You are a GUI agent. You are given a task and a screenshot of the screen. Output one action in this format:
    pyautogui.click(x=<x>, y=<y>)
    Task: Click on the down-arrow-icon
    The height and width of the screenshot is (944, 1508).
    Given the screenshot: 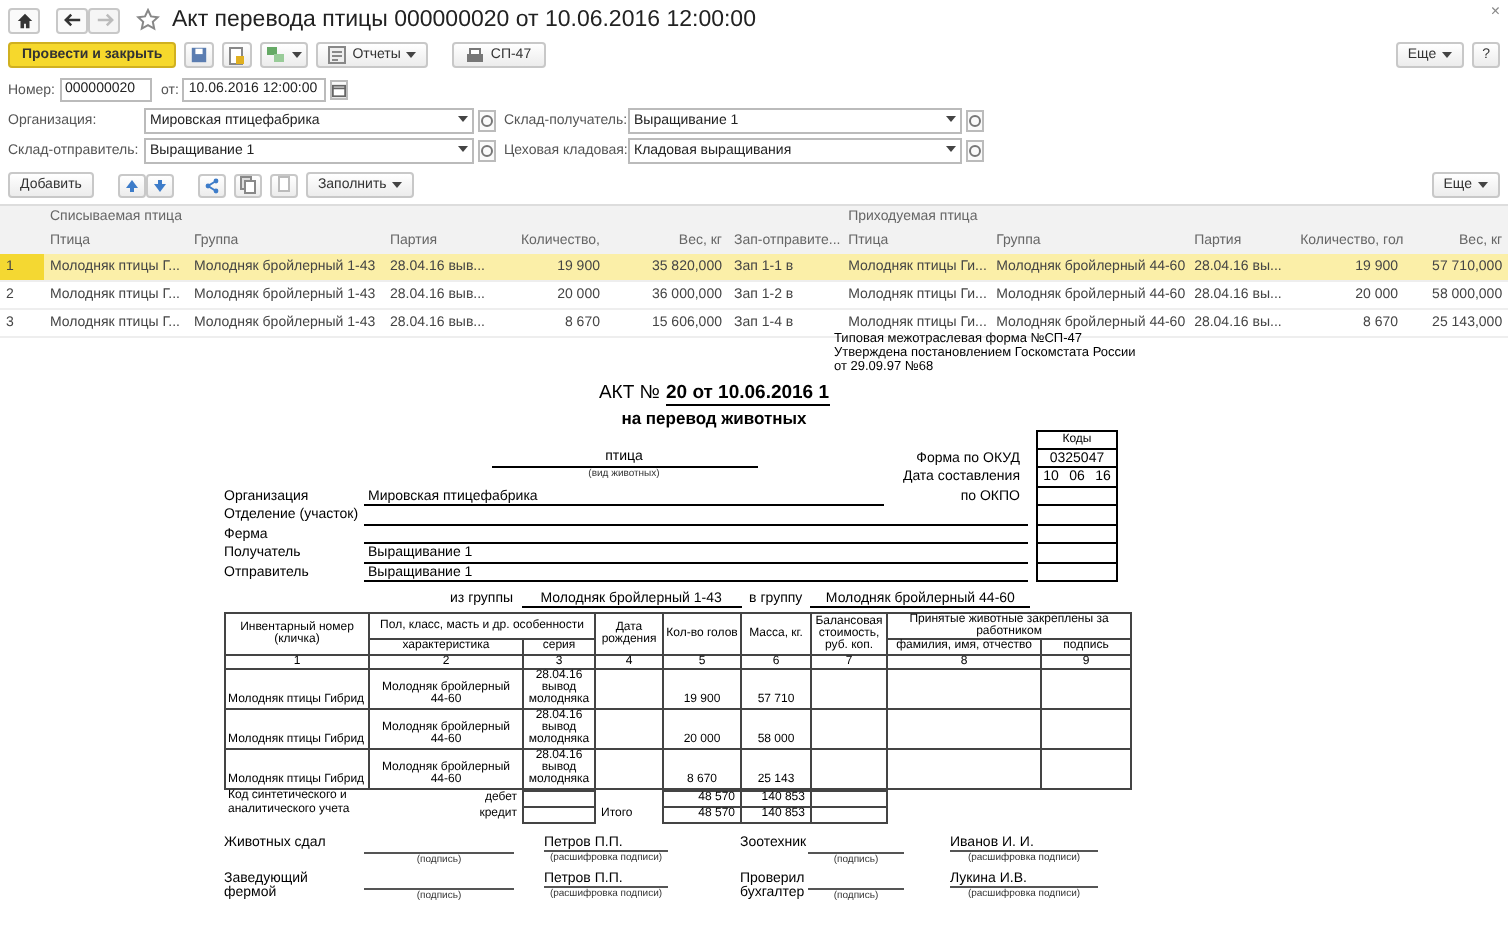 What is the action you would take?
    pyautogui.click(x=159, y=185)
    